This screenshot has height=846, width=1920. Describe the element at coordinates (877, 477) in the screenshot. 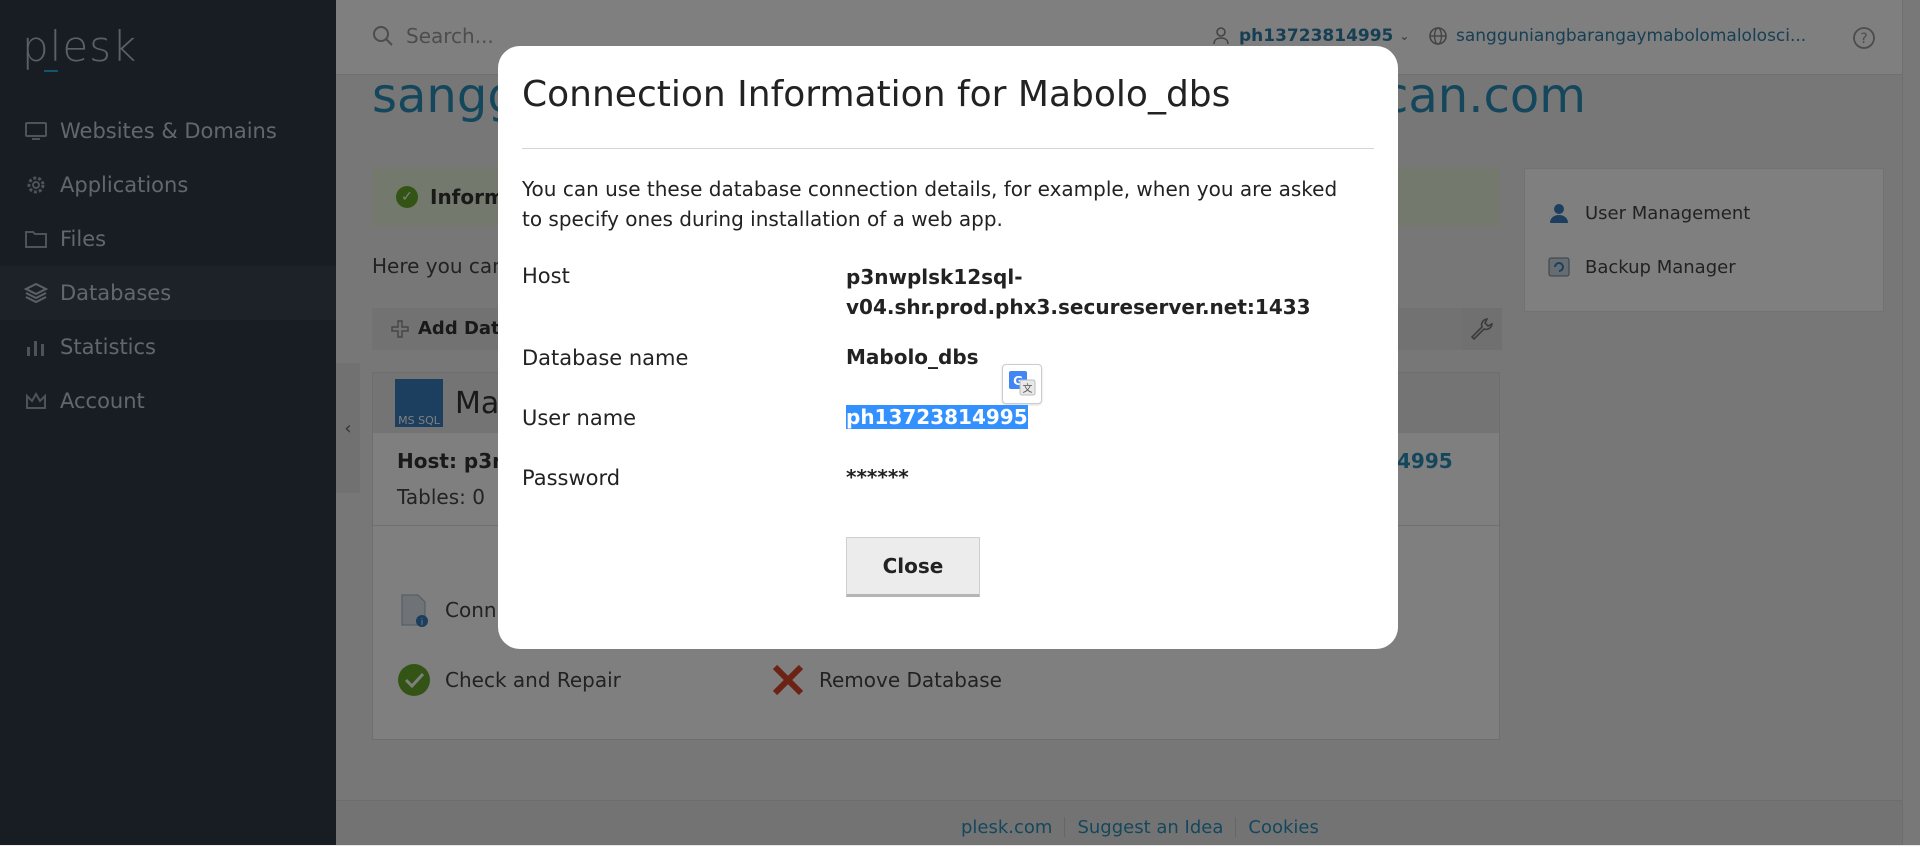

I see `password-value: ******` at that location.